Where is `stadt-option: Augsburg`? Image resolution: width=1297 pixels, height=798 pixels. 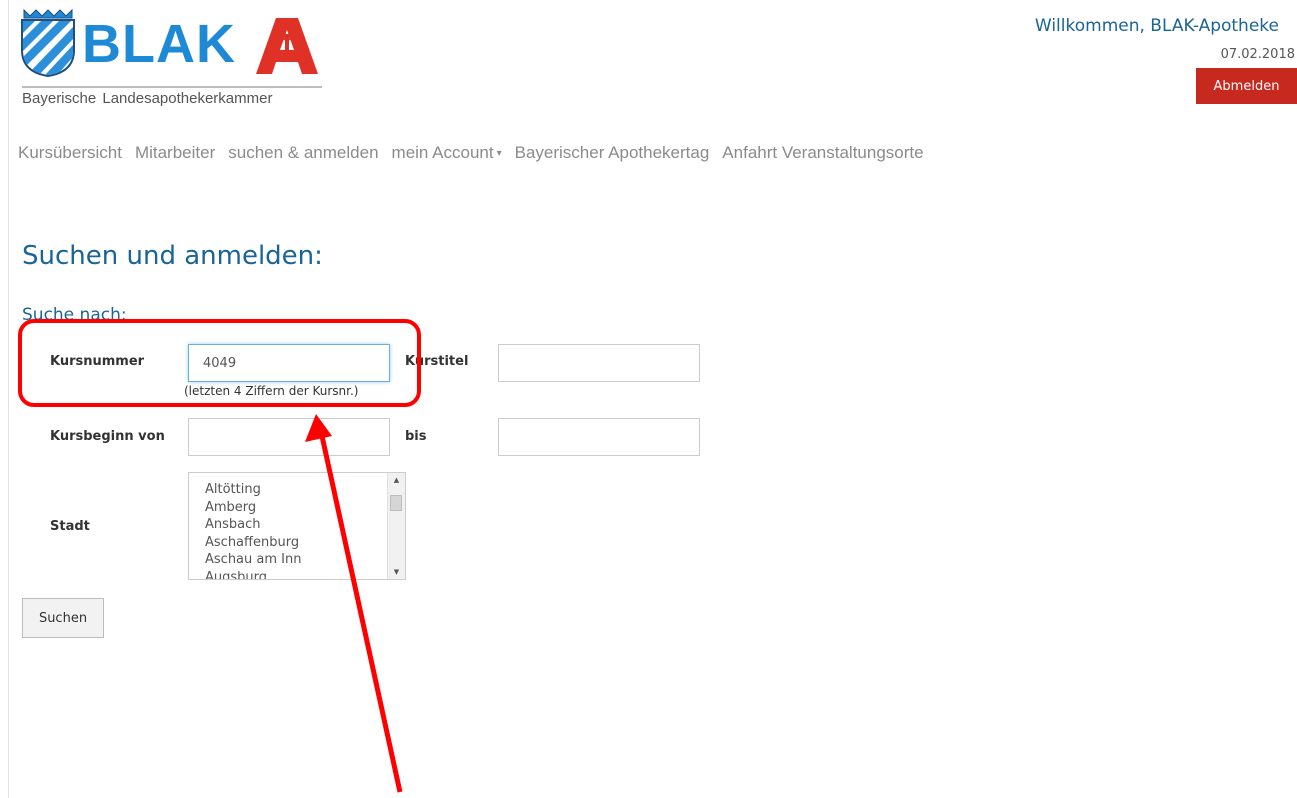
stadt-option: Augsburg is located at coordinates (305, 574).